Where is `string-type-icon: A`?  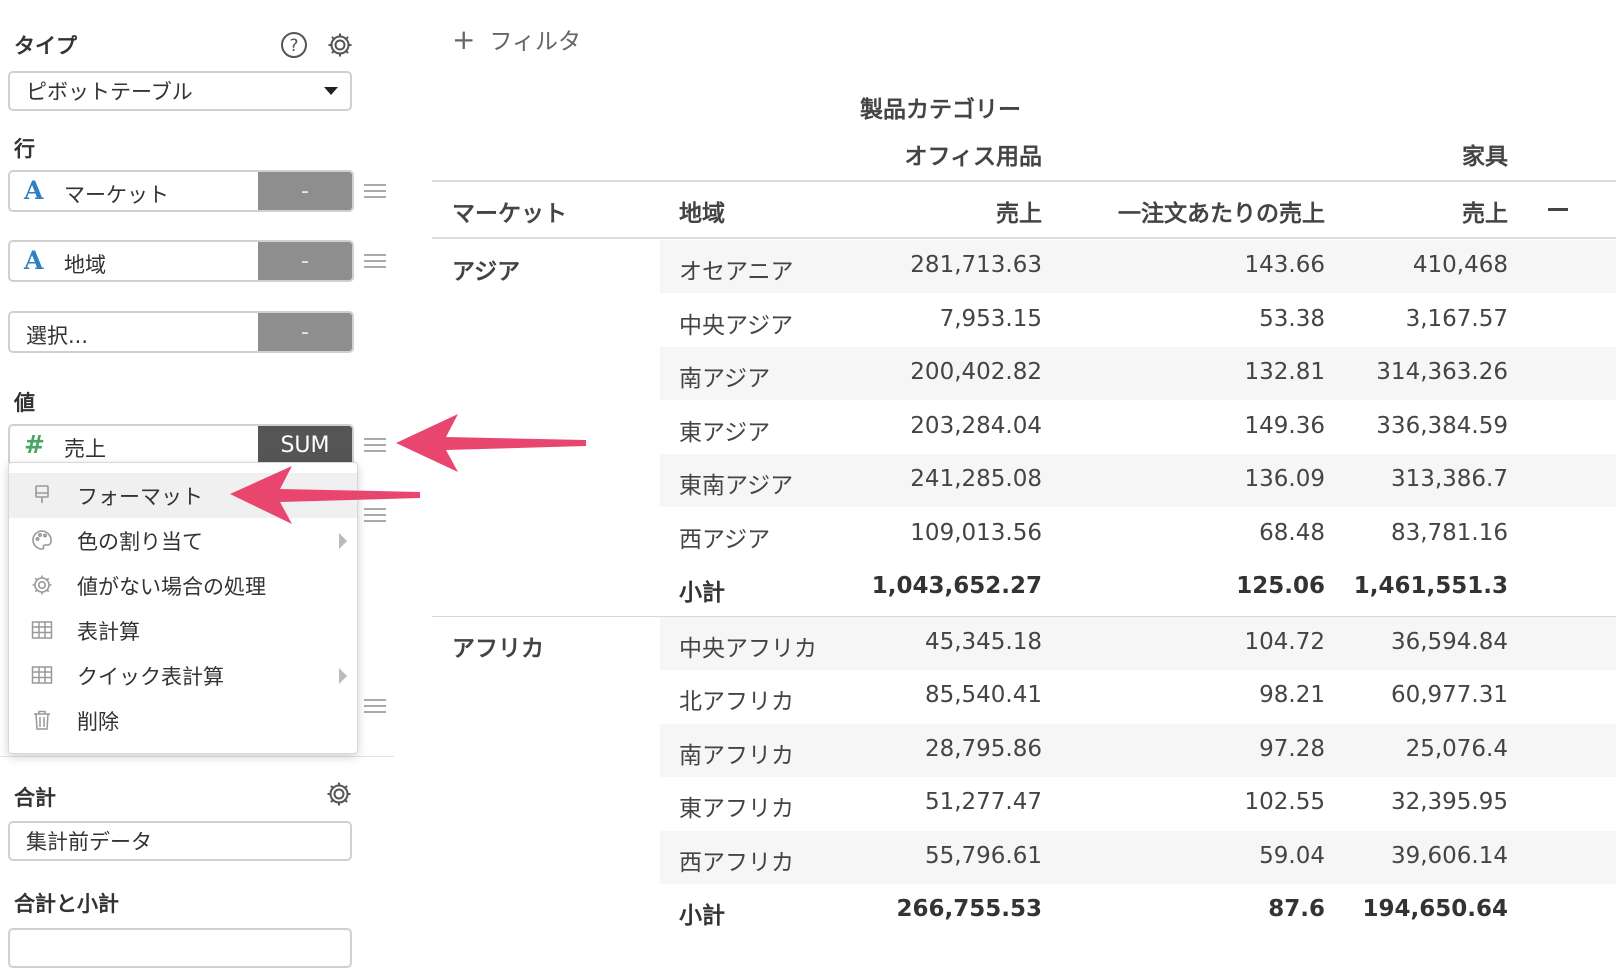
string-type-icon: A is located at coordinates (34, 190).